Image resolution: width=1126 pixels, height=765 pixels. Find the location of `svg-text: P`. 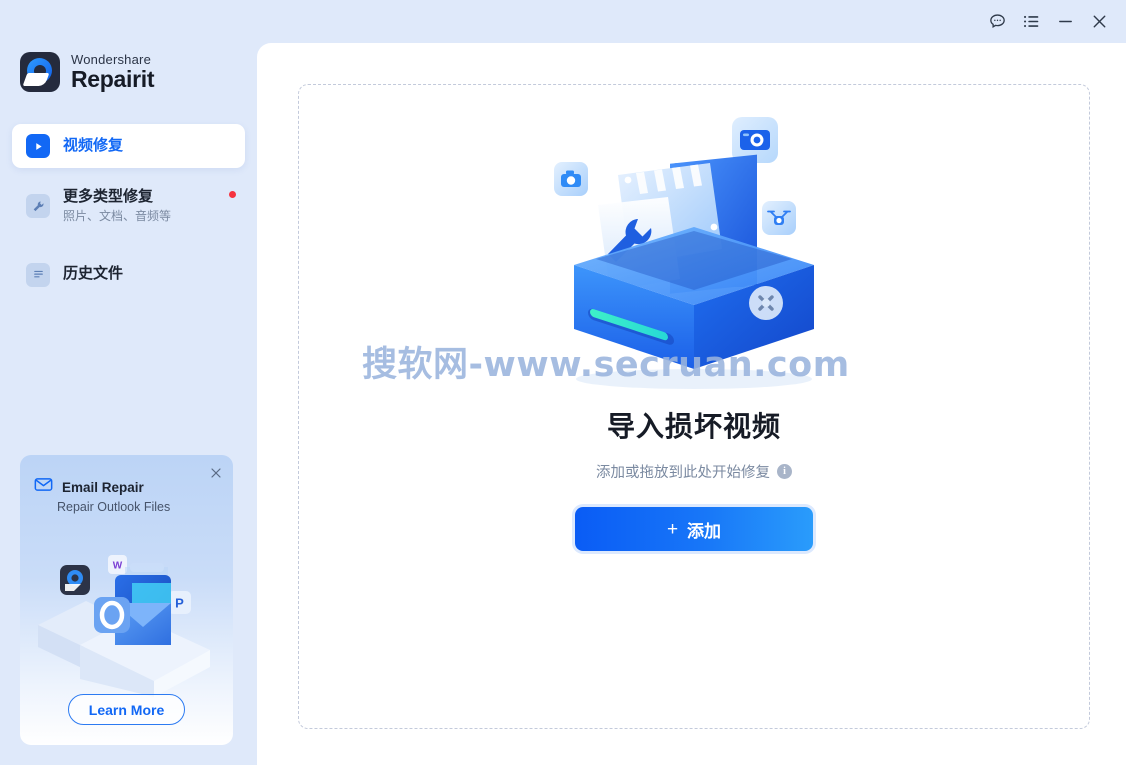

svg-text: P is located at coordinates (179, 603).